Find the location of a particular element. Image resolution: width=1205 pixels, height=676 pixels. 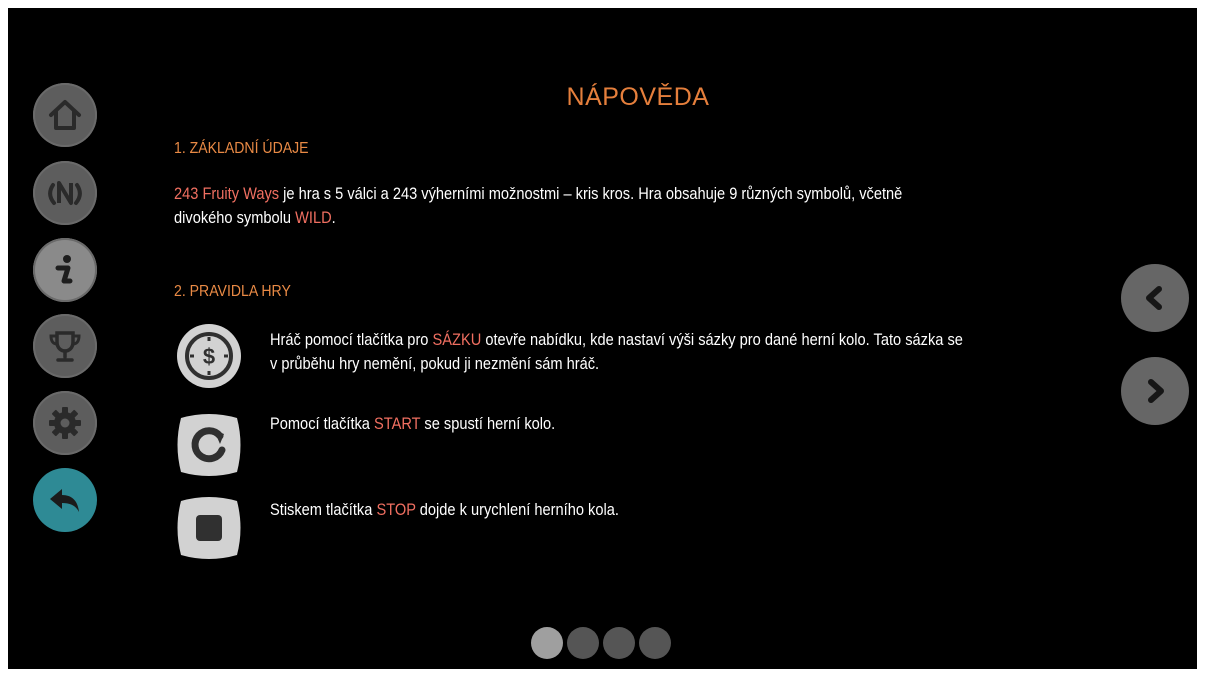

chevron-left-icon is located at coordinates (1154, 298).